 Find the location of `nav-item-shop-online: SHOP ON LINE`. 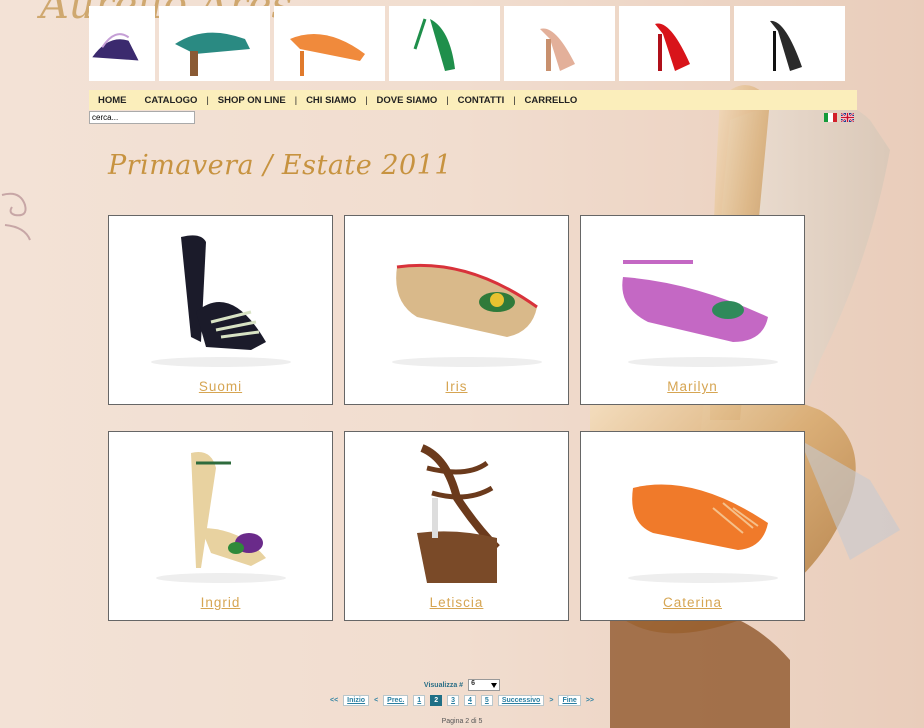

nav-item-shop-online: SHOP ON LINE is located at coordinates (252, 100).